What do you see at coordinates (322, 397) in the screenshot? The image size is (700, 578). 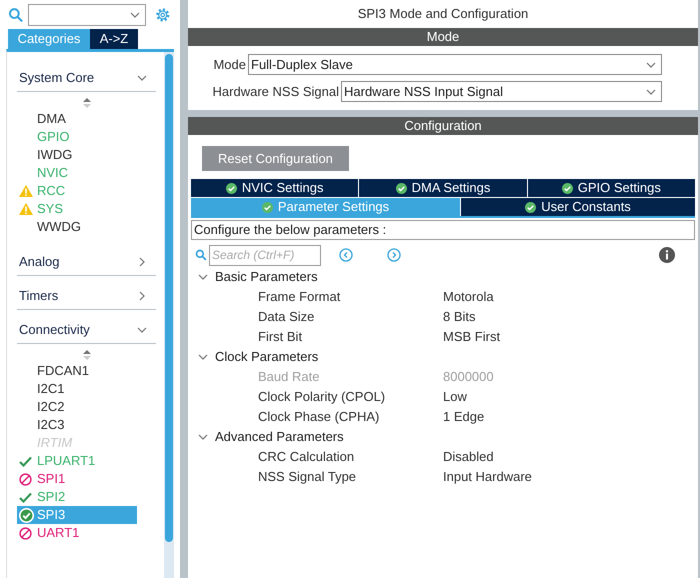 I see `parameter-name: Clock Polarity (CPOL)` at bounding box center [322, 397].